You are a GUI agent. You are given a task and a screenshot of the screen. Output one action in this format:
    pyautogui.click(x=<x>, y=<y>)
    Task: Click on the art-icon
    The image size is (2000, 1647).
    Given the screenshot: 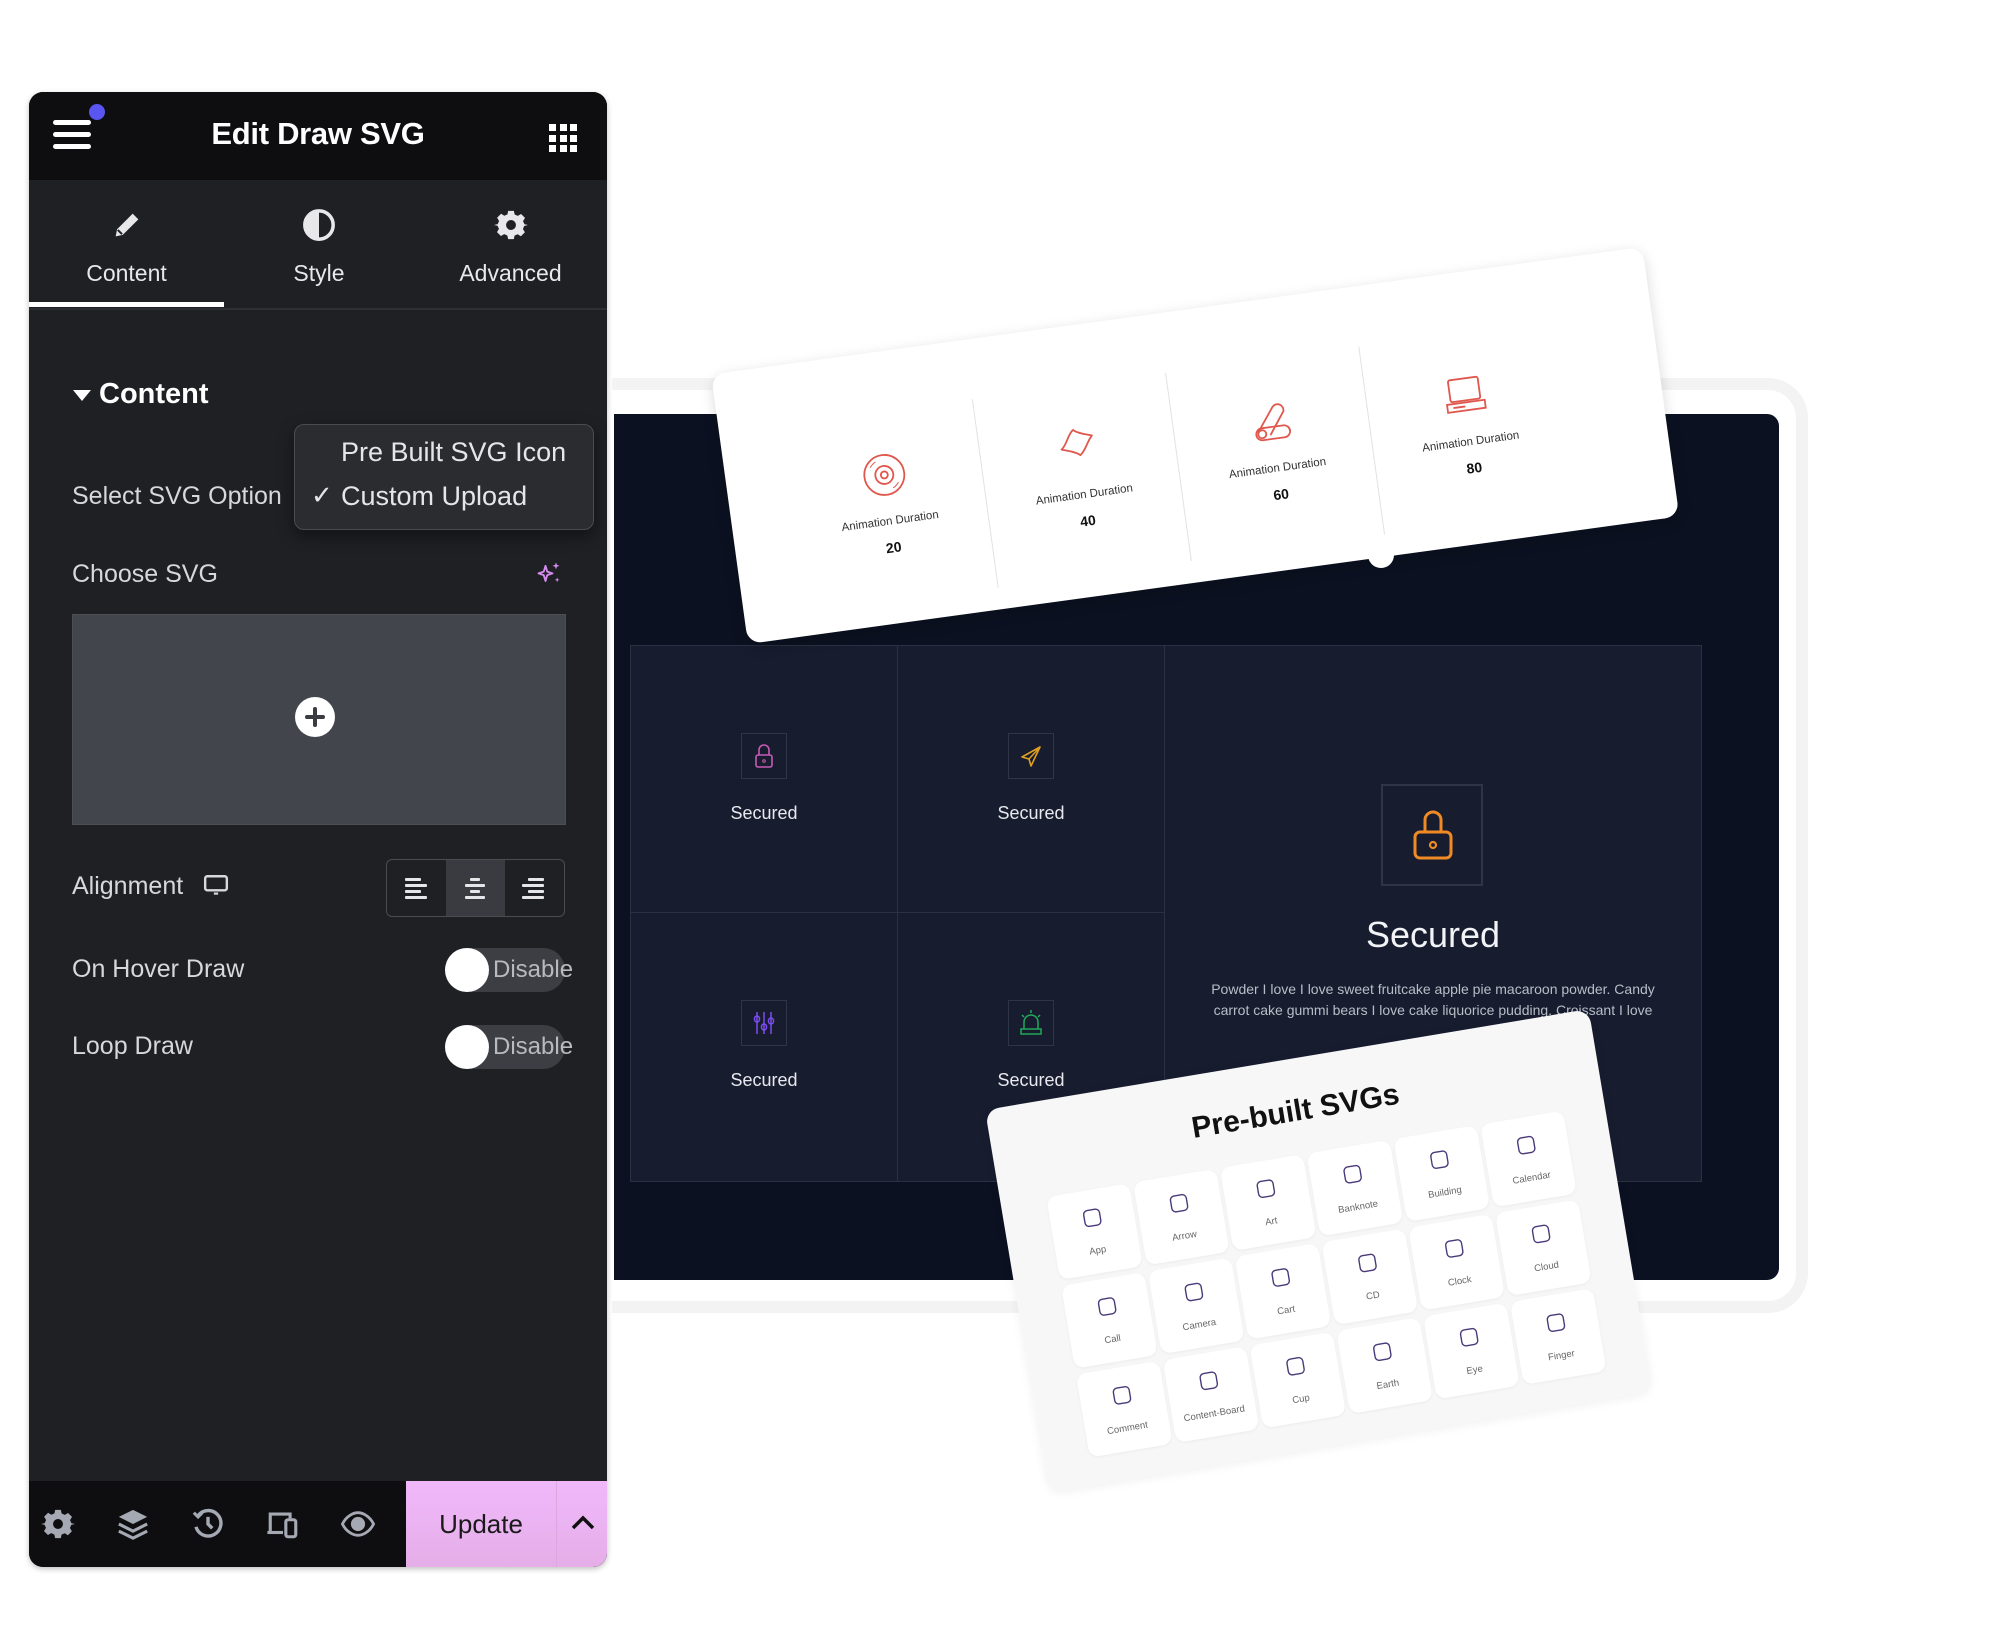 What is the action you would take?
    pyautogui.click(x=1266, y=1189)
    